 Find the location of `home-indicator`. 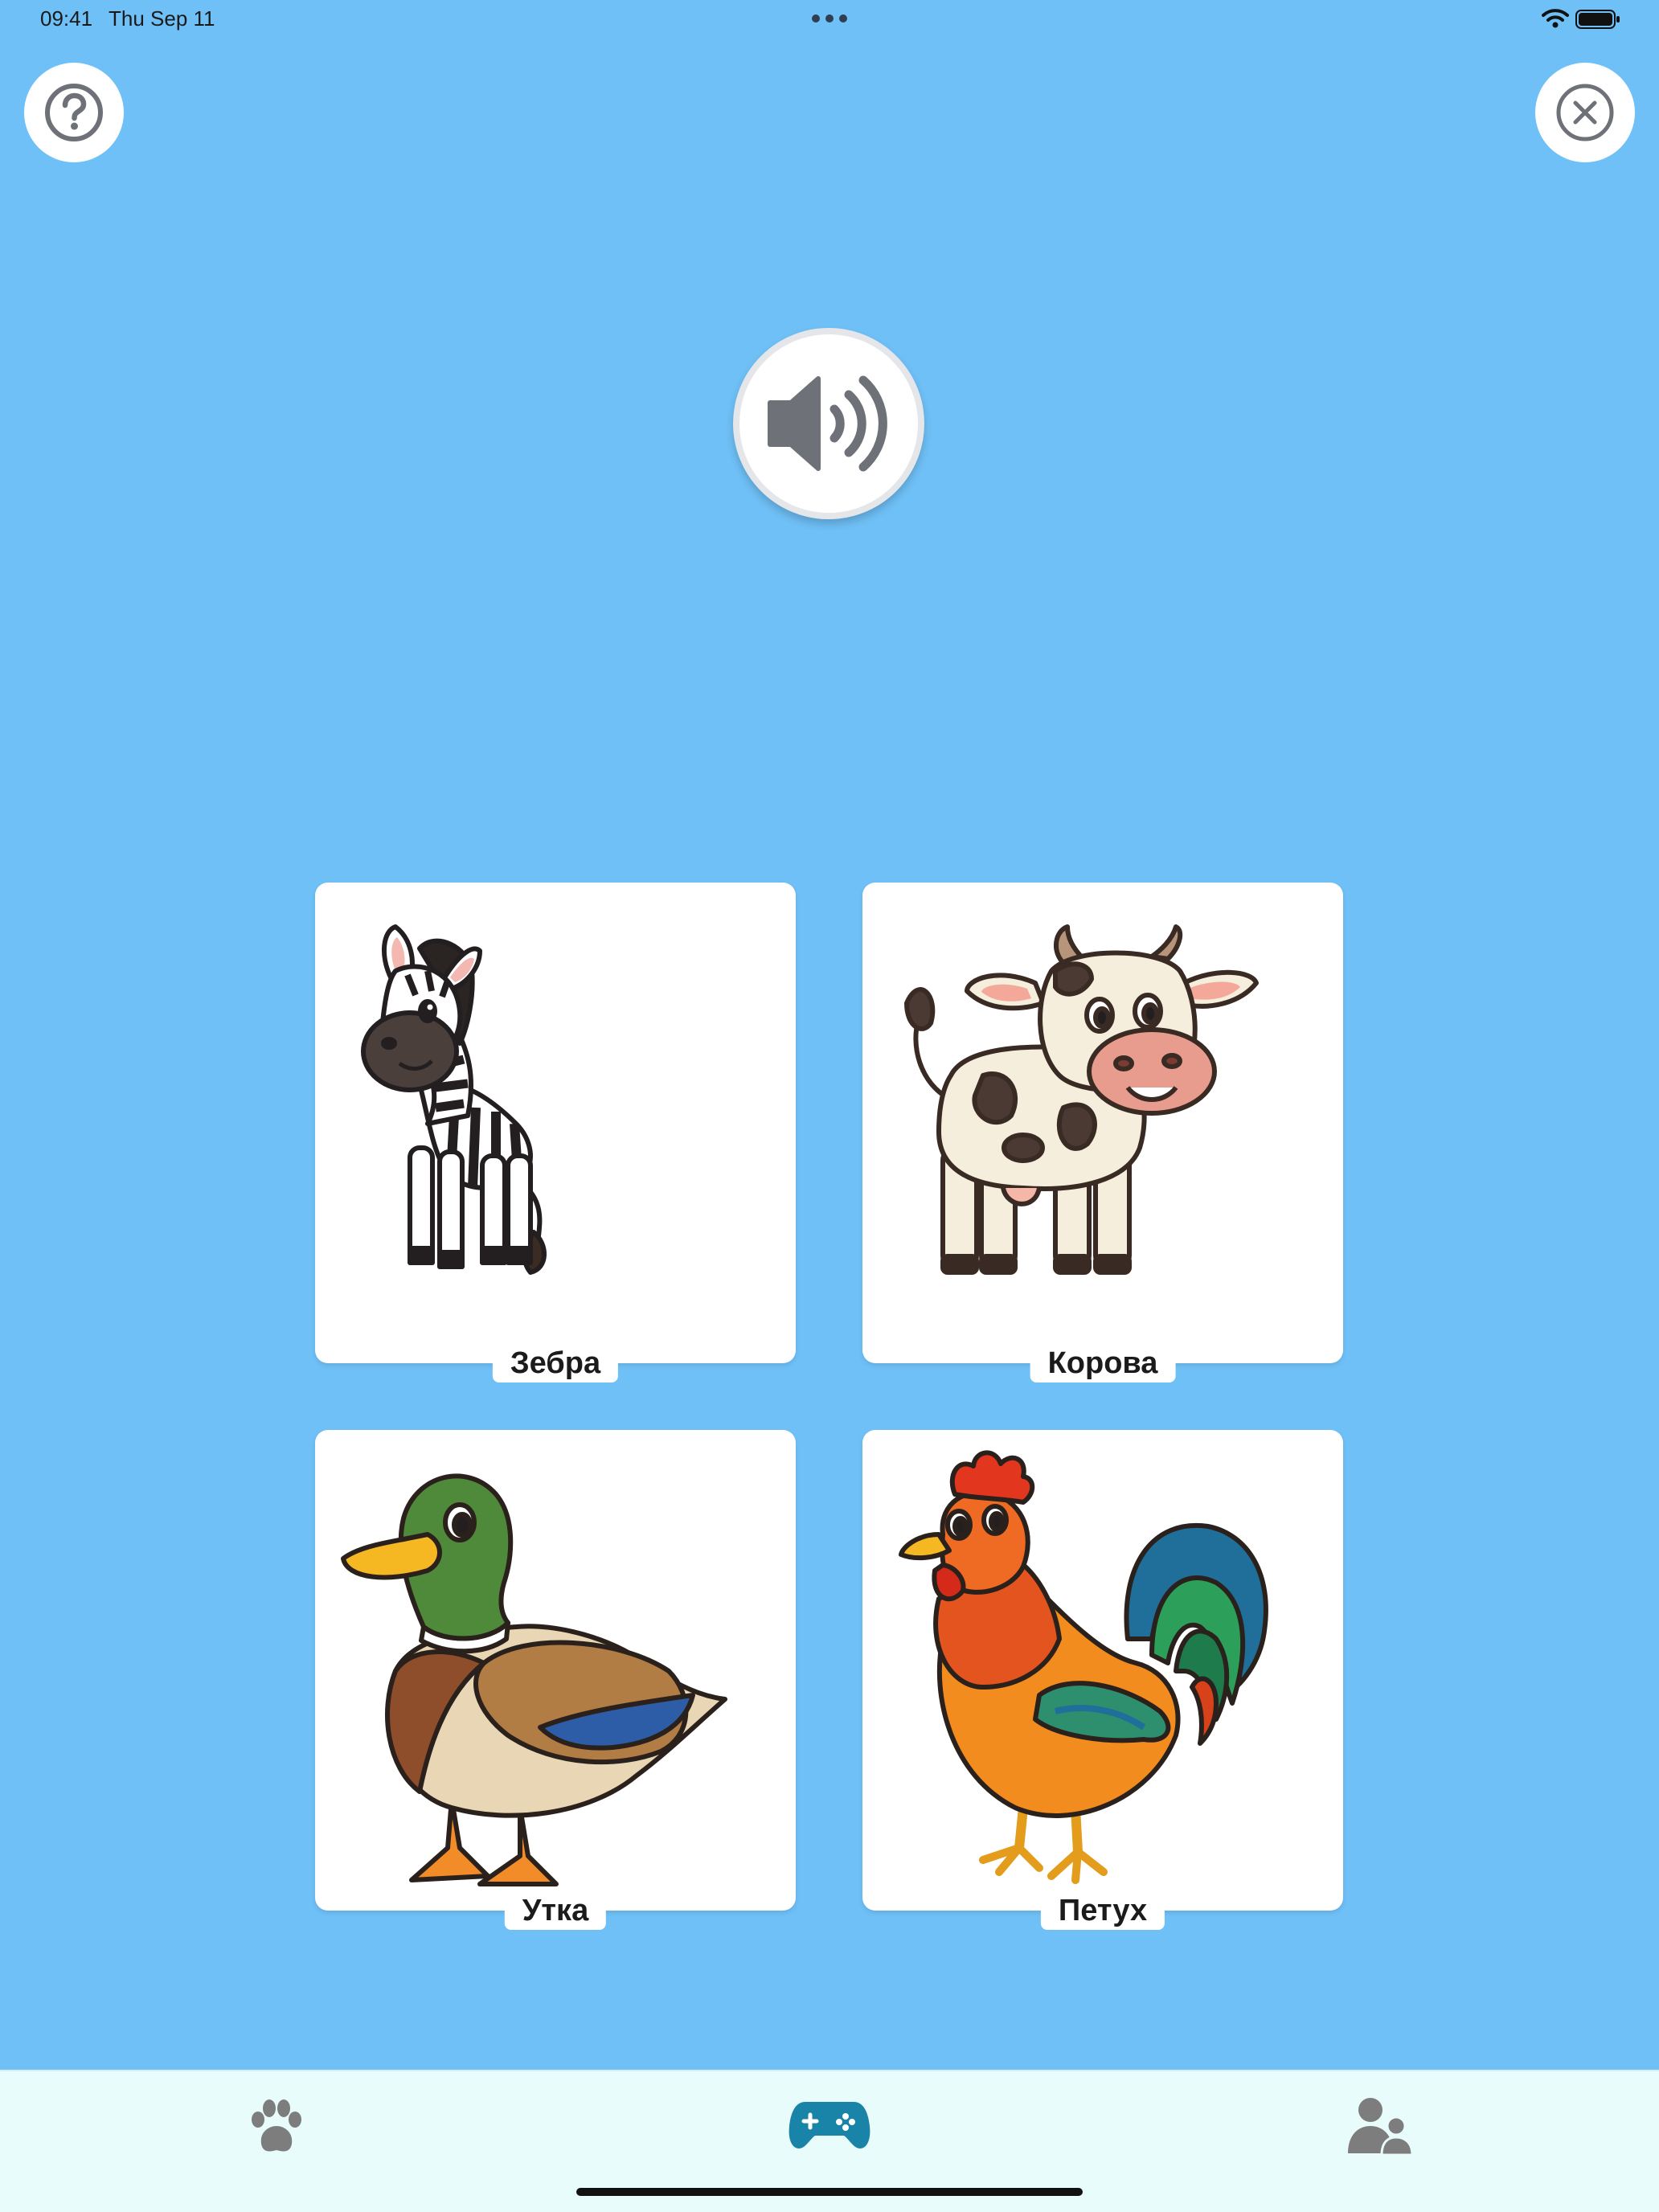

home-indicator is located at coordinates (829, 2192).